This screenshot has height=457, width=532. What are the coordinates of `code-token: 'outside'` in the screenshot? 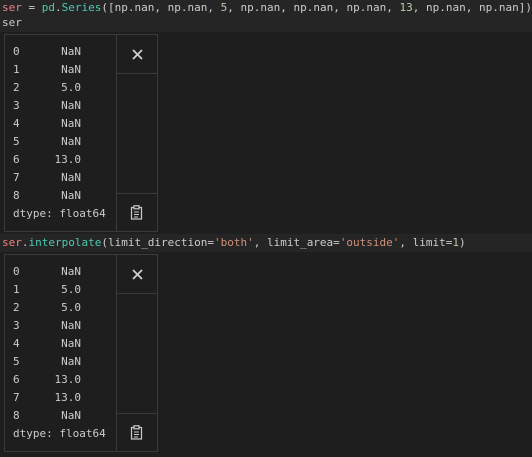 It's located at (369, 242).